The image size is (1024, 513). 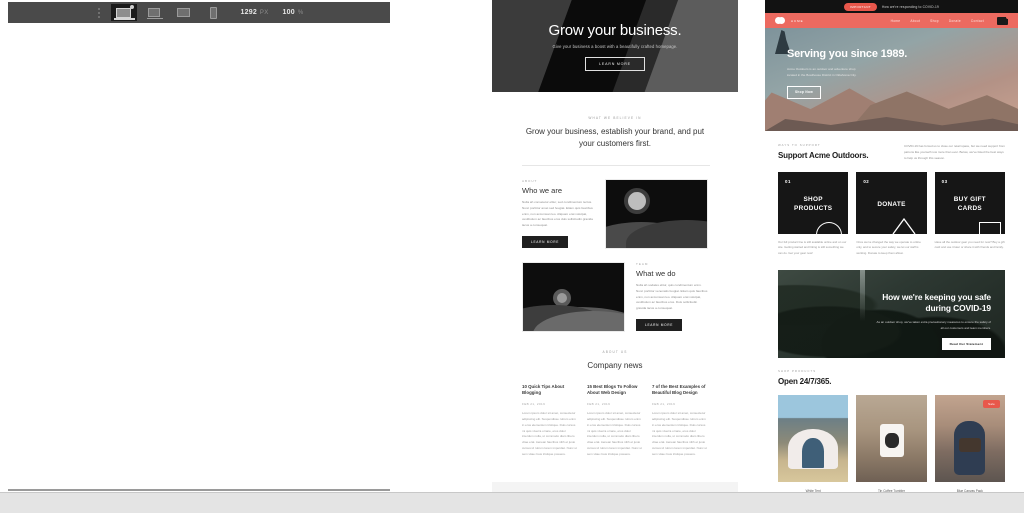 What do you see at coordinates (255, 12) in the screenshot?
I see `viewport-width-readout: 1292 PX` at bounding box center [255, 12].